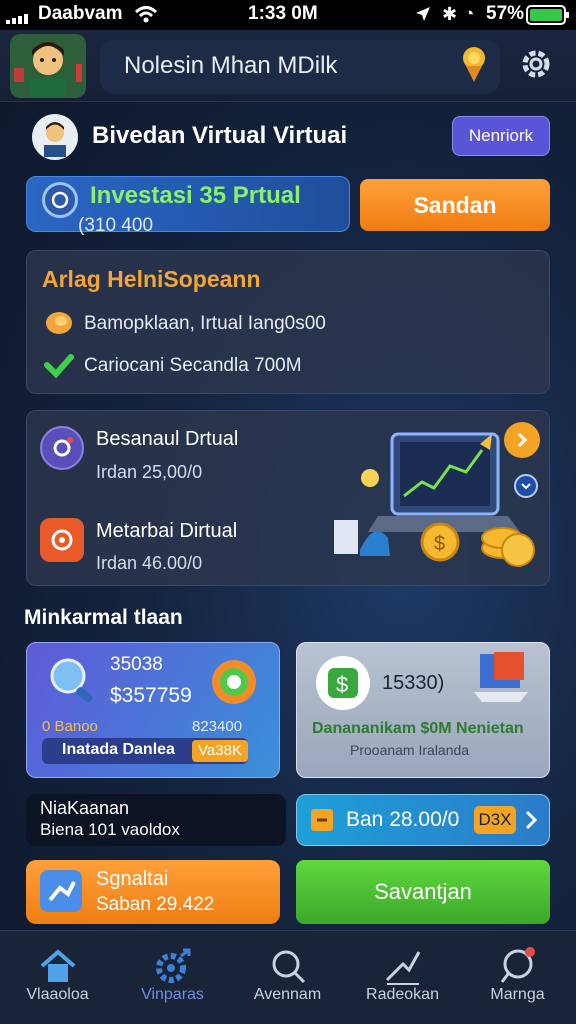  Describe the element at coordinates (469, 13) in the screenshot. I see `alarm-icon: ◔` at that location.